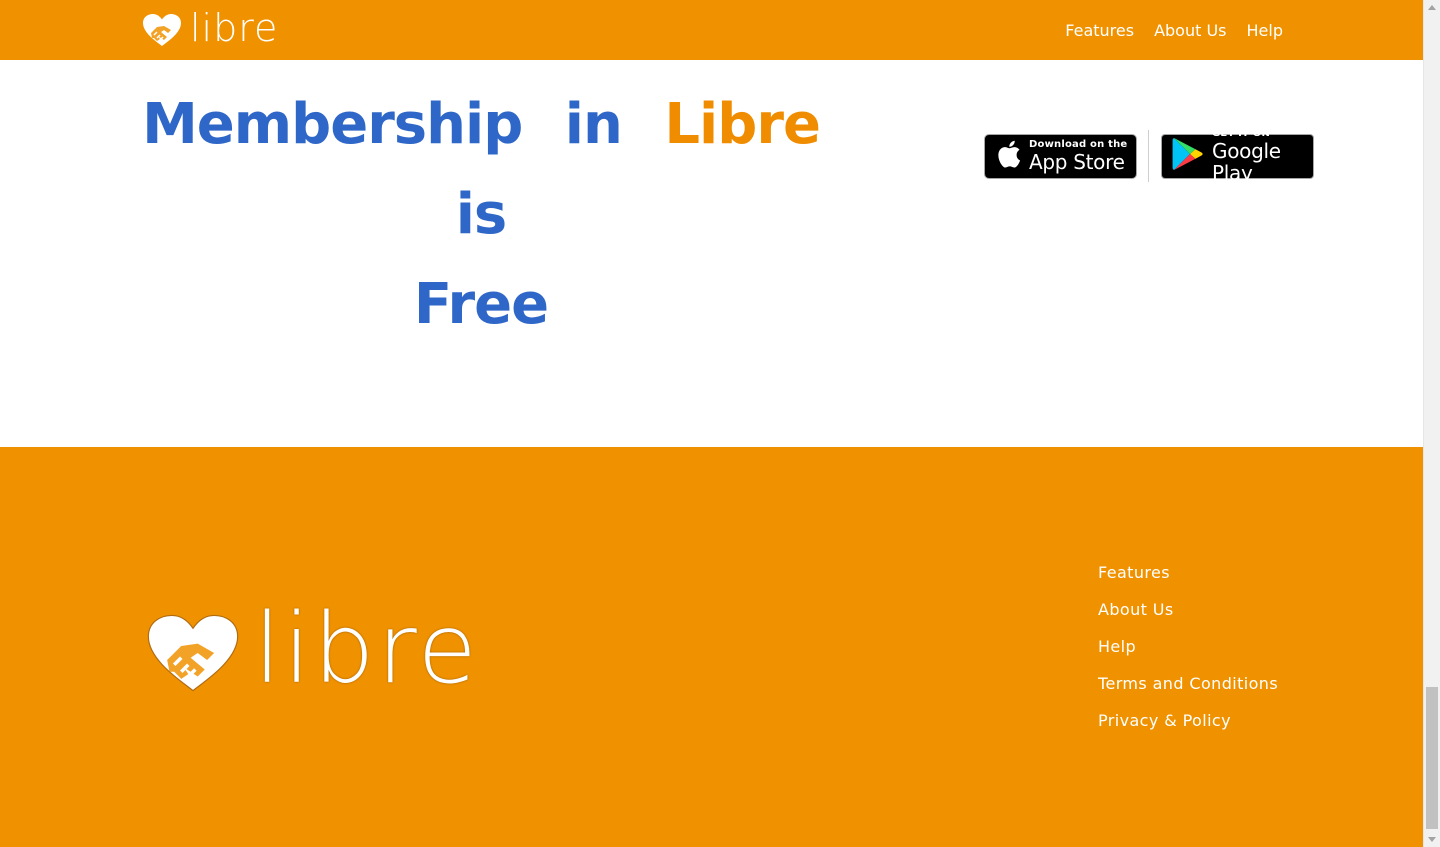 Image resolution: width=1440 pixels, height=847 pixels. What do you see at coordinates (1188, 721) in the screenshot?
I see `footer-link-privacy: Privacy & Policy` at bounding box center [1188, 721].